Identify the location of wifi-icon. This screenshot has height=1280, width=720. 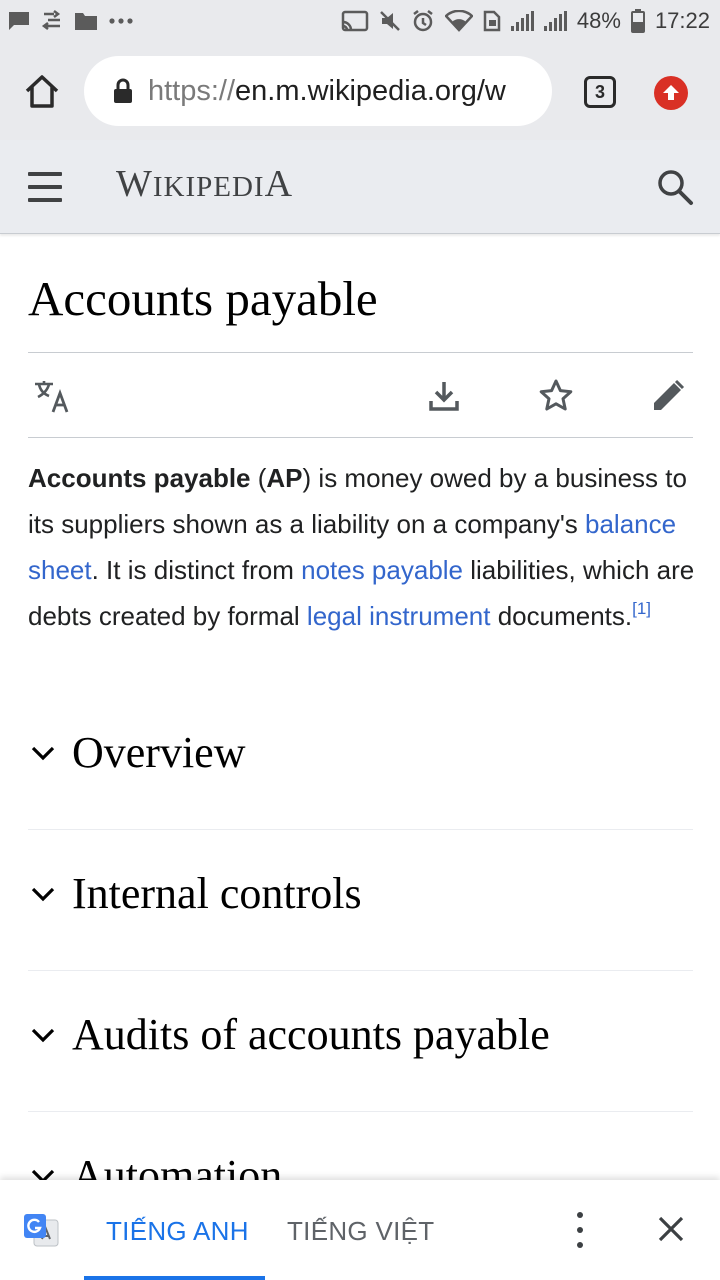
(458, 21).